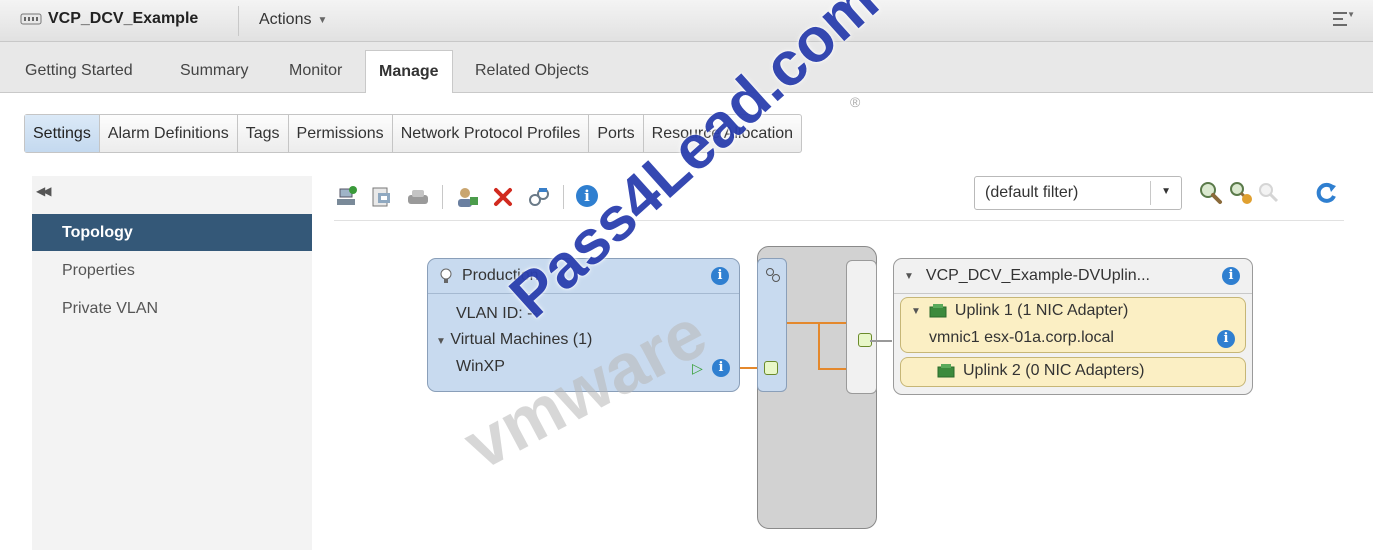  I want to click on object-header: VCP_DCV_Example, so click(109, 19).